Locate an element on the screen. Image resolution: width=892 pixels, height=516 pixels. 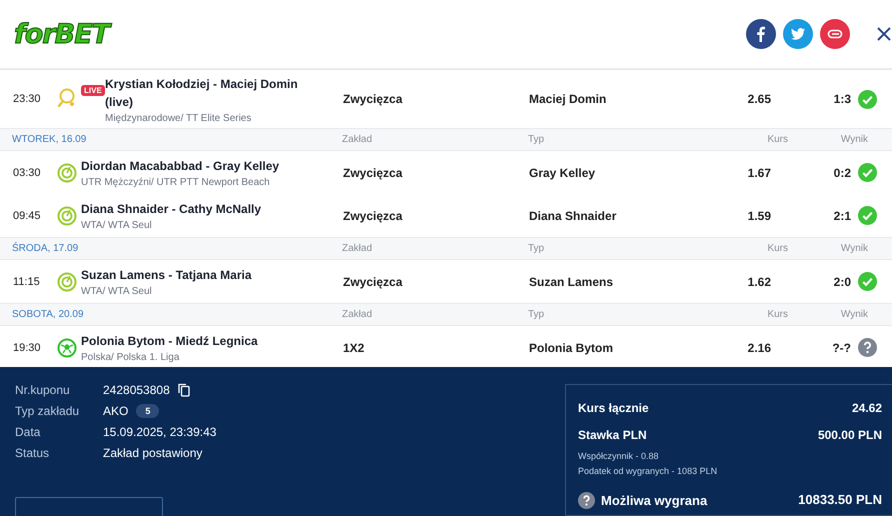
event-time: 23:30 is located at coordinates (27, 99).